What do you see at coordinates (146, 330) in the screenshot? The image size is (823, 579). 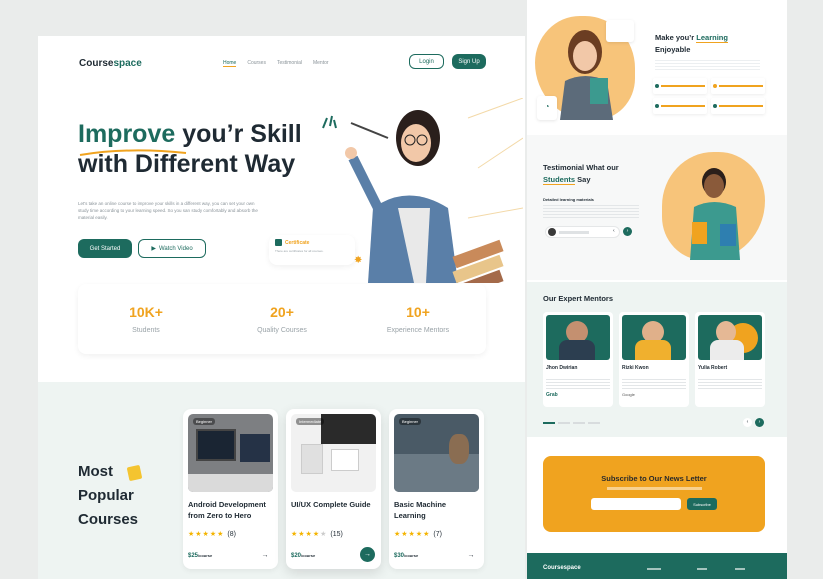 I see `stat-label: Students` at bounding box center [146, 330].